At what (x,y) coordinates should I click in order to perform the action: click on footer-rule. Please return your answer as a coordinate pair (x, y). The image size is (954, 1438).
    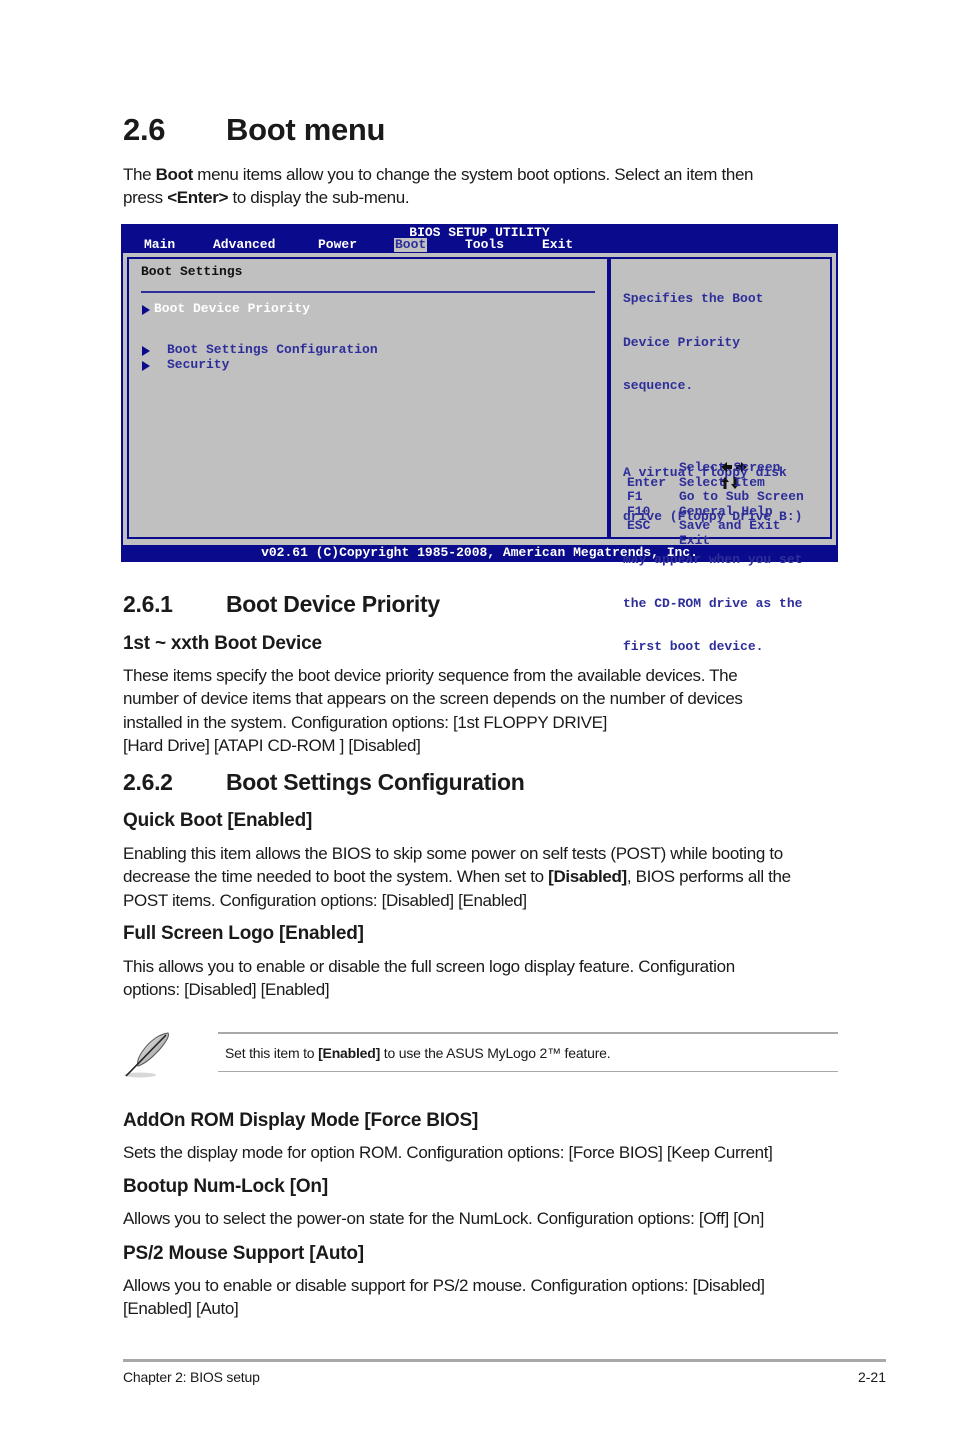
    Looking at the image, I should click on (504, 1360).